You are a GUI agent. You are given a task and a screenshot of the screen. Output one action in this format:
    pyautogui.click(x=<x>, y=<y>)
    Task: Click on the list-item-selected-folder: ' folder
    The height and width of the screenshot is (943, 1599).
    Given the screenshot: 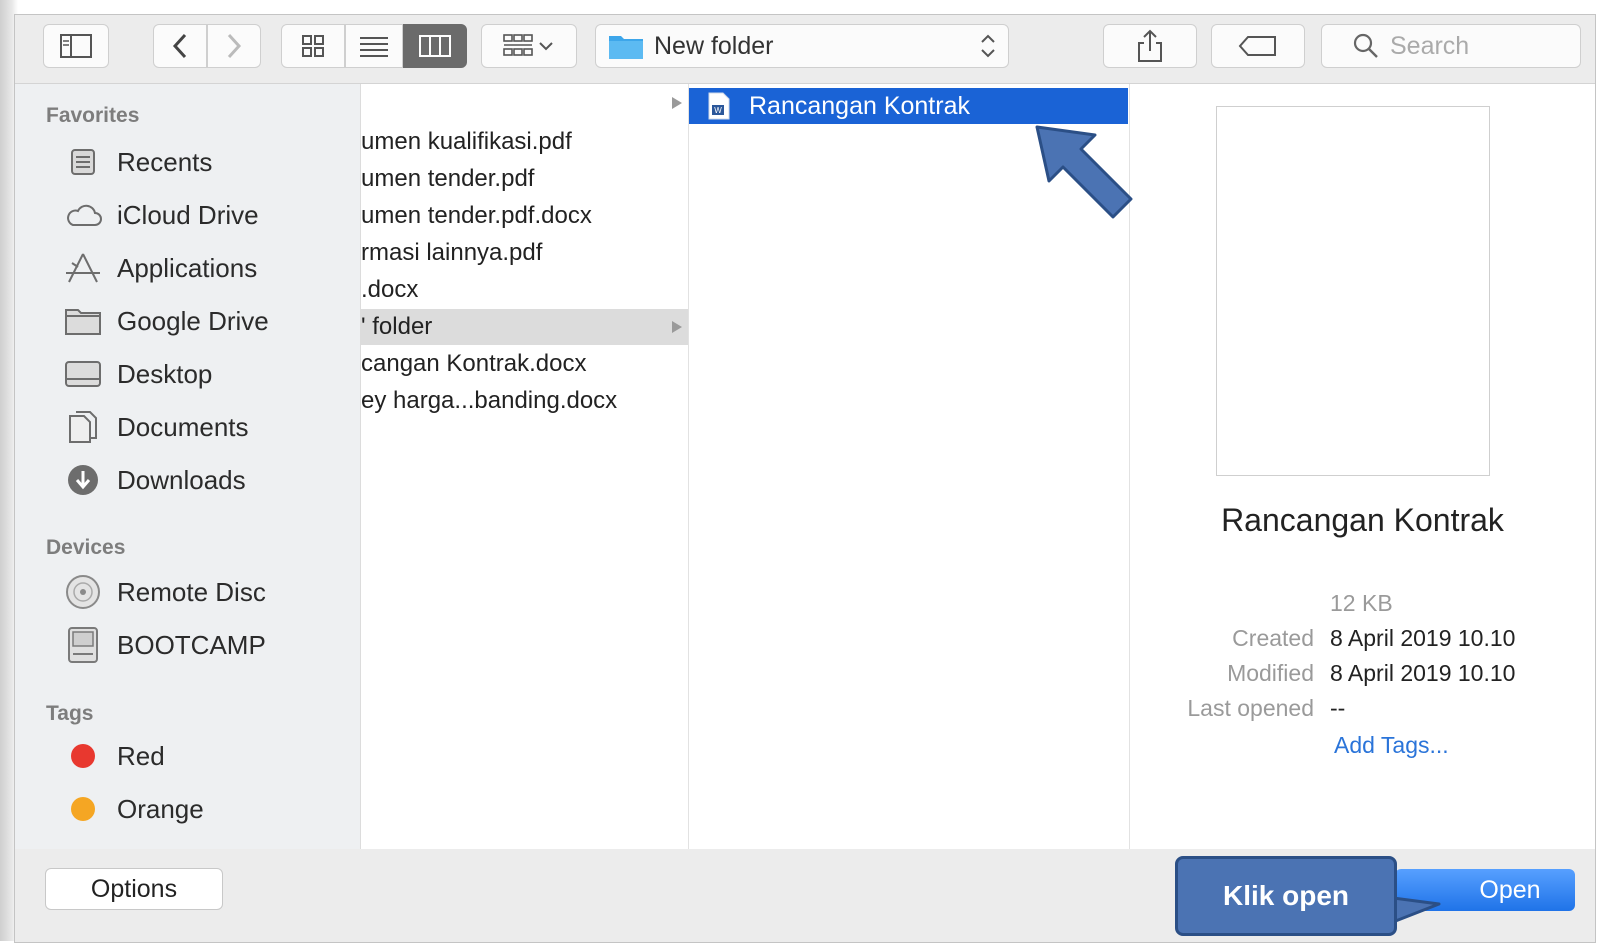 What is the action you would take?
    pyautogui.click(x=524, y=327)
    